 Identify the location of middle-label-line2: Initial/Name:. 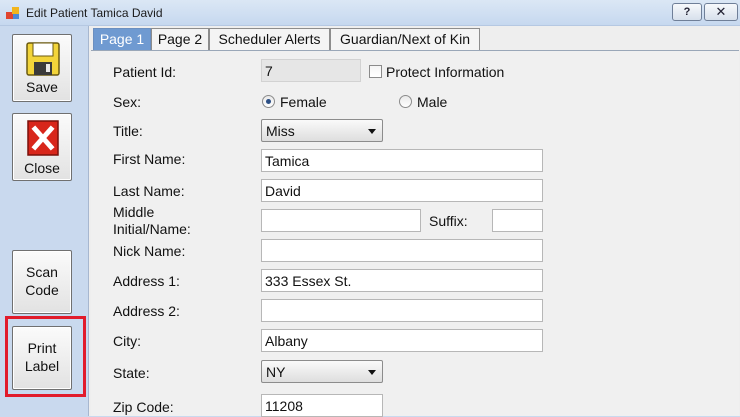
(152, 229).